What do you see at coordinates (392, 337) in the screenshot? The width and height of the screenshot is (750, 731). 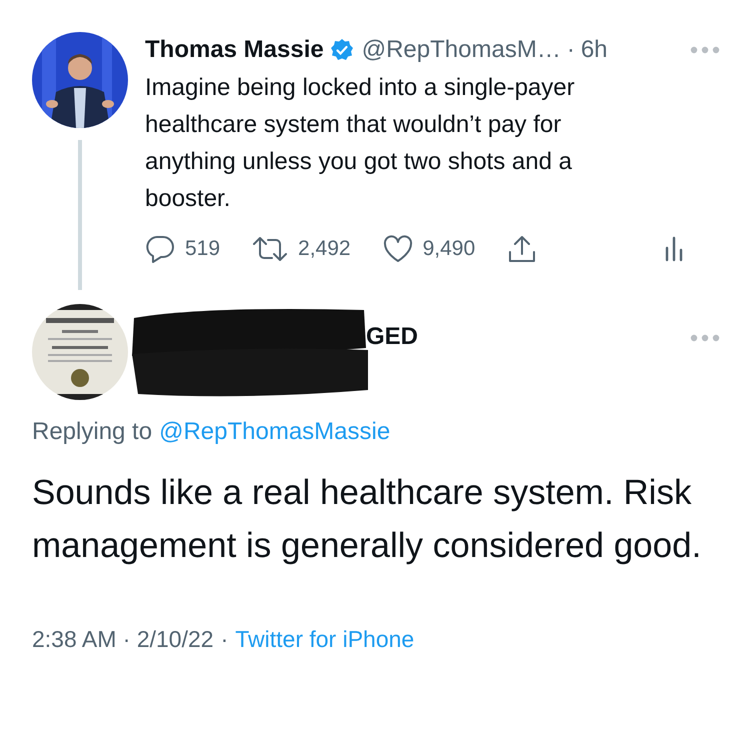 I see `user-name: GED` at bounding box center [392, 337].